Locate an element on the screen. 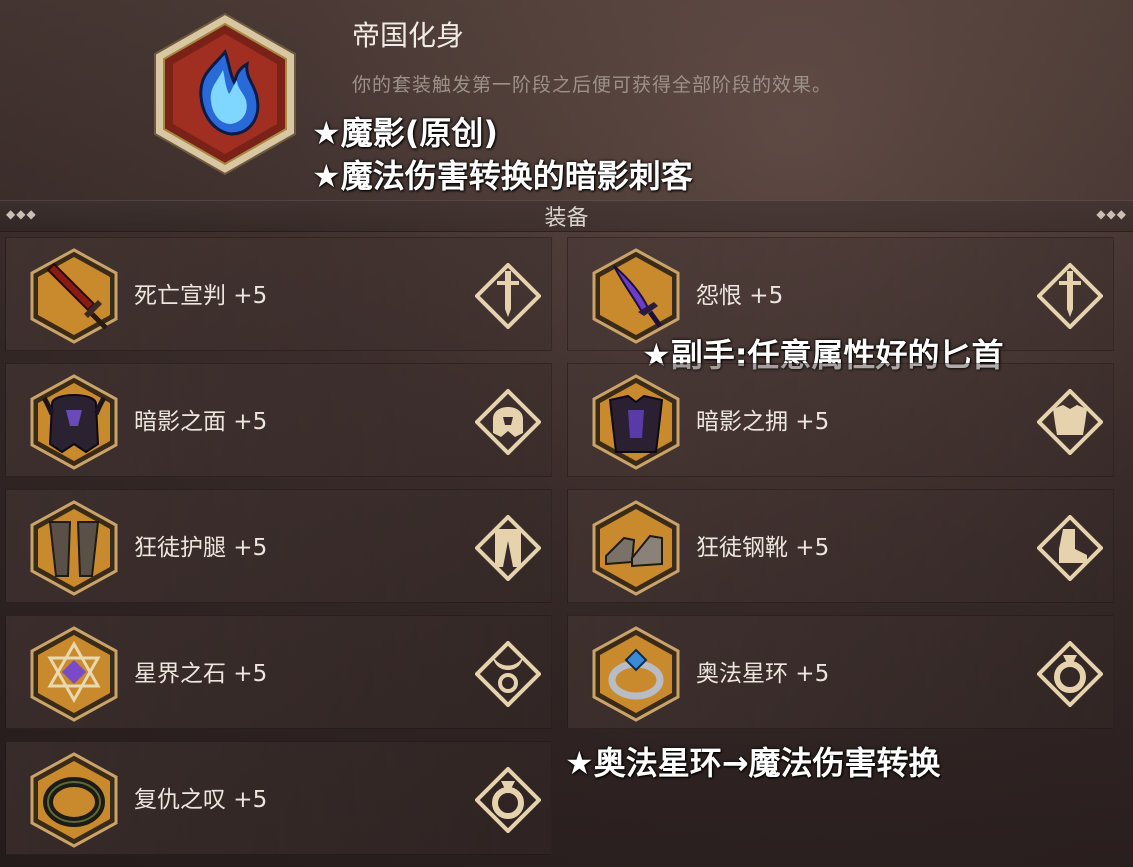  equipment-name: 星界之石 +5 is located at coordinates (201, 674).